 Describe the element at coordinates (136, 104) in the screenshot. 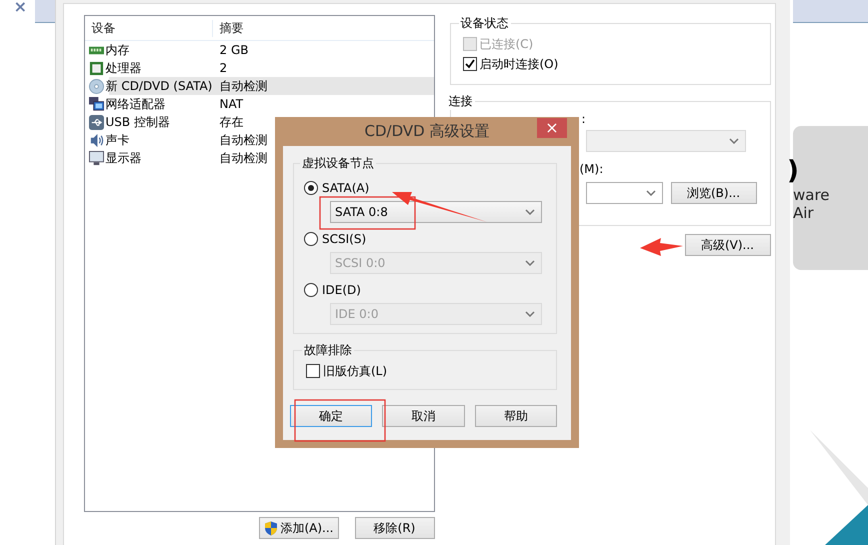

I see `device-name: 网络适配器` at that location.